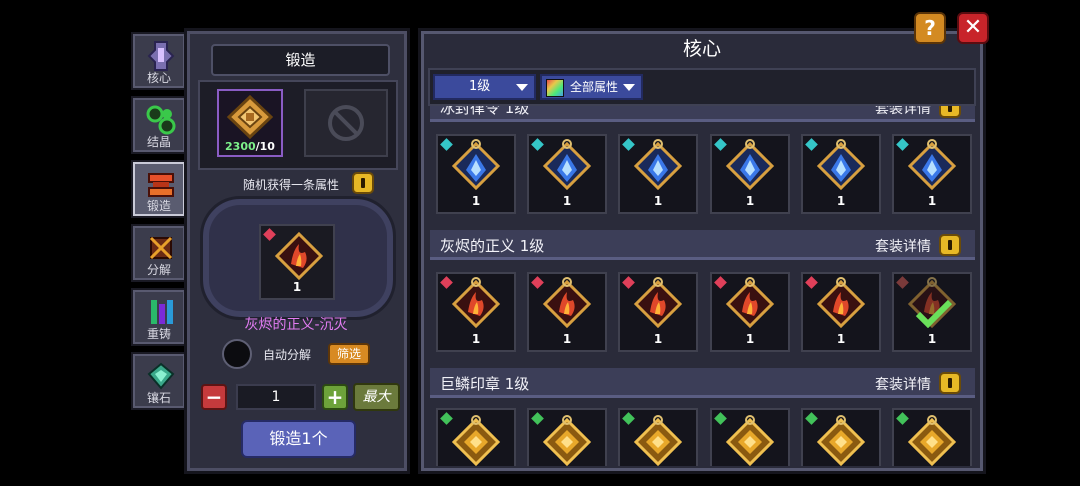 The width and height of the screenshot is (1080, 486). I want to click on level-dropdown-value: 1级, so click(480, 86).